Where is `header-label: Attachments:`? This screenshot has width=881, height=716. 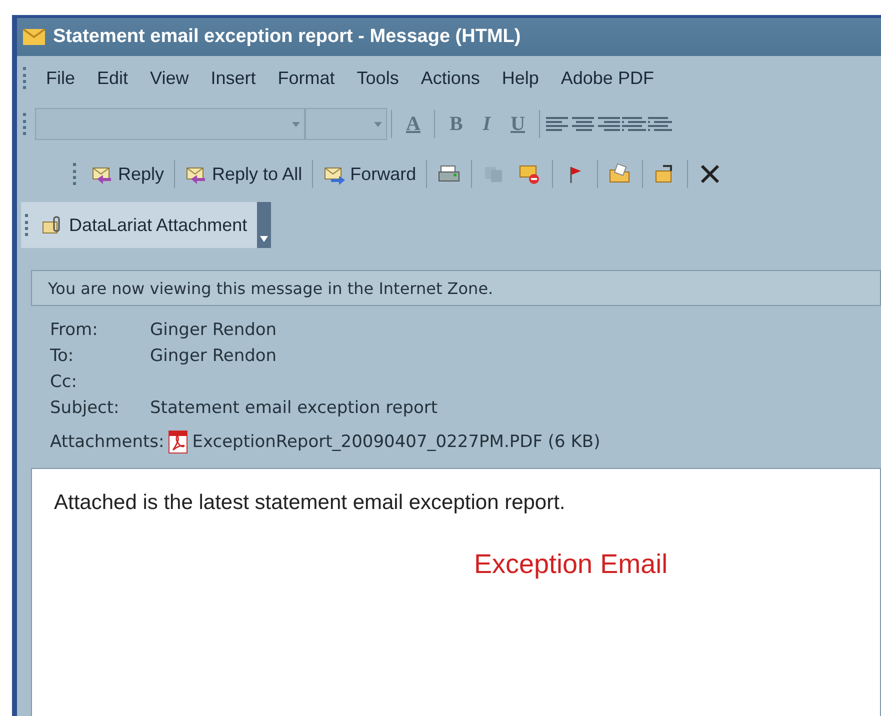 header-label: Attachments: is located at coordinates (107, 442).